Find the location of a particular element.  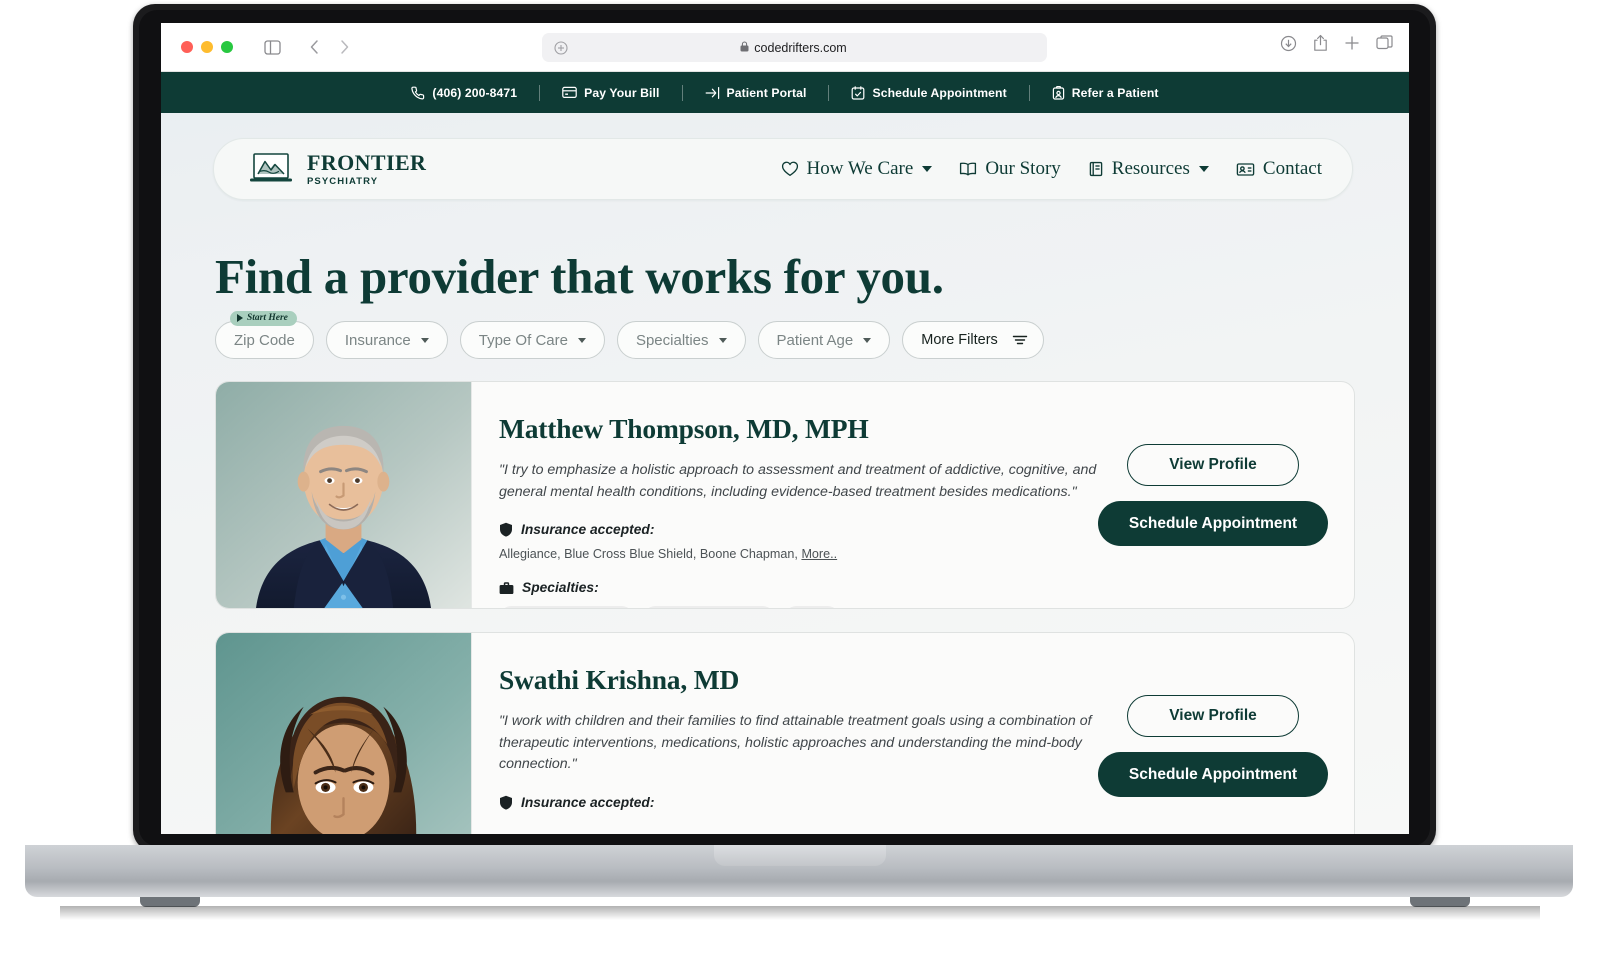

insurance-more-link: More.. is located at coordinates (819, 554).